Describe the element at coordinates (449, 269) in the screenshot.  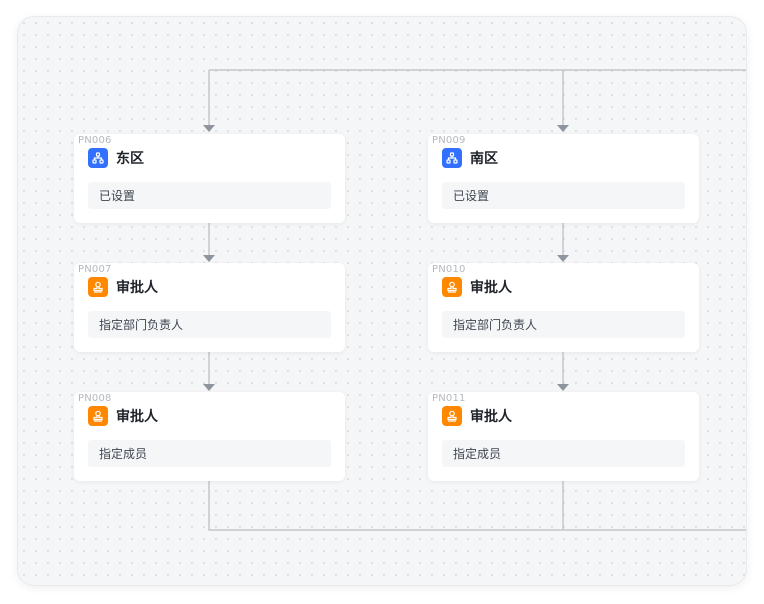
I see `node-id: PN010` at that location.